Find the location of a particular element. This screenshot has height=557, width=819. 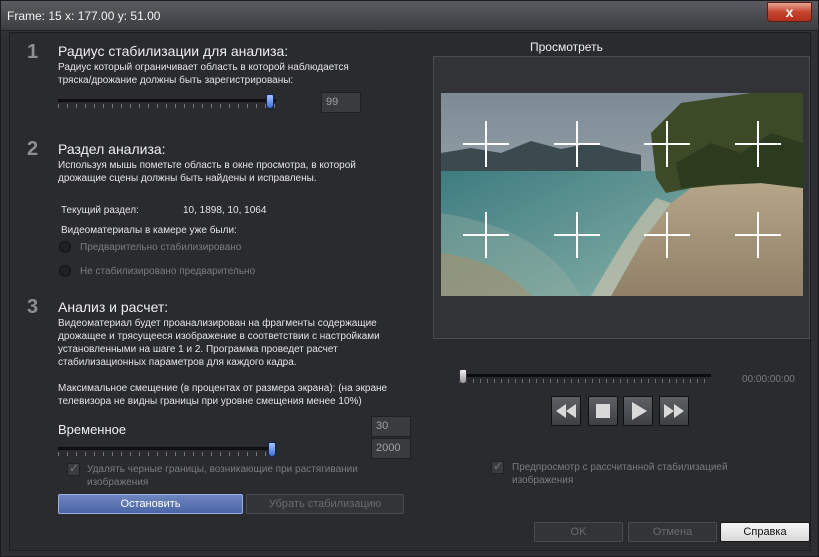

ok-button: OK is located at coordinates (578, 532).